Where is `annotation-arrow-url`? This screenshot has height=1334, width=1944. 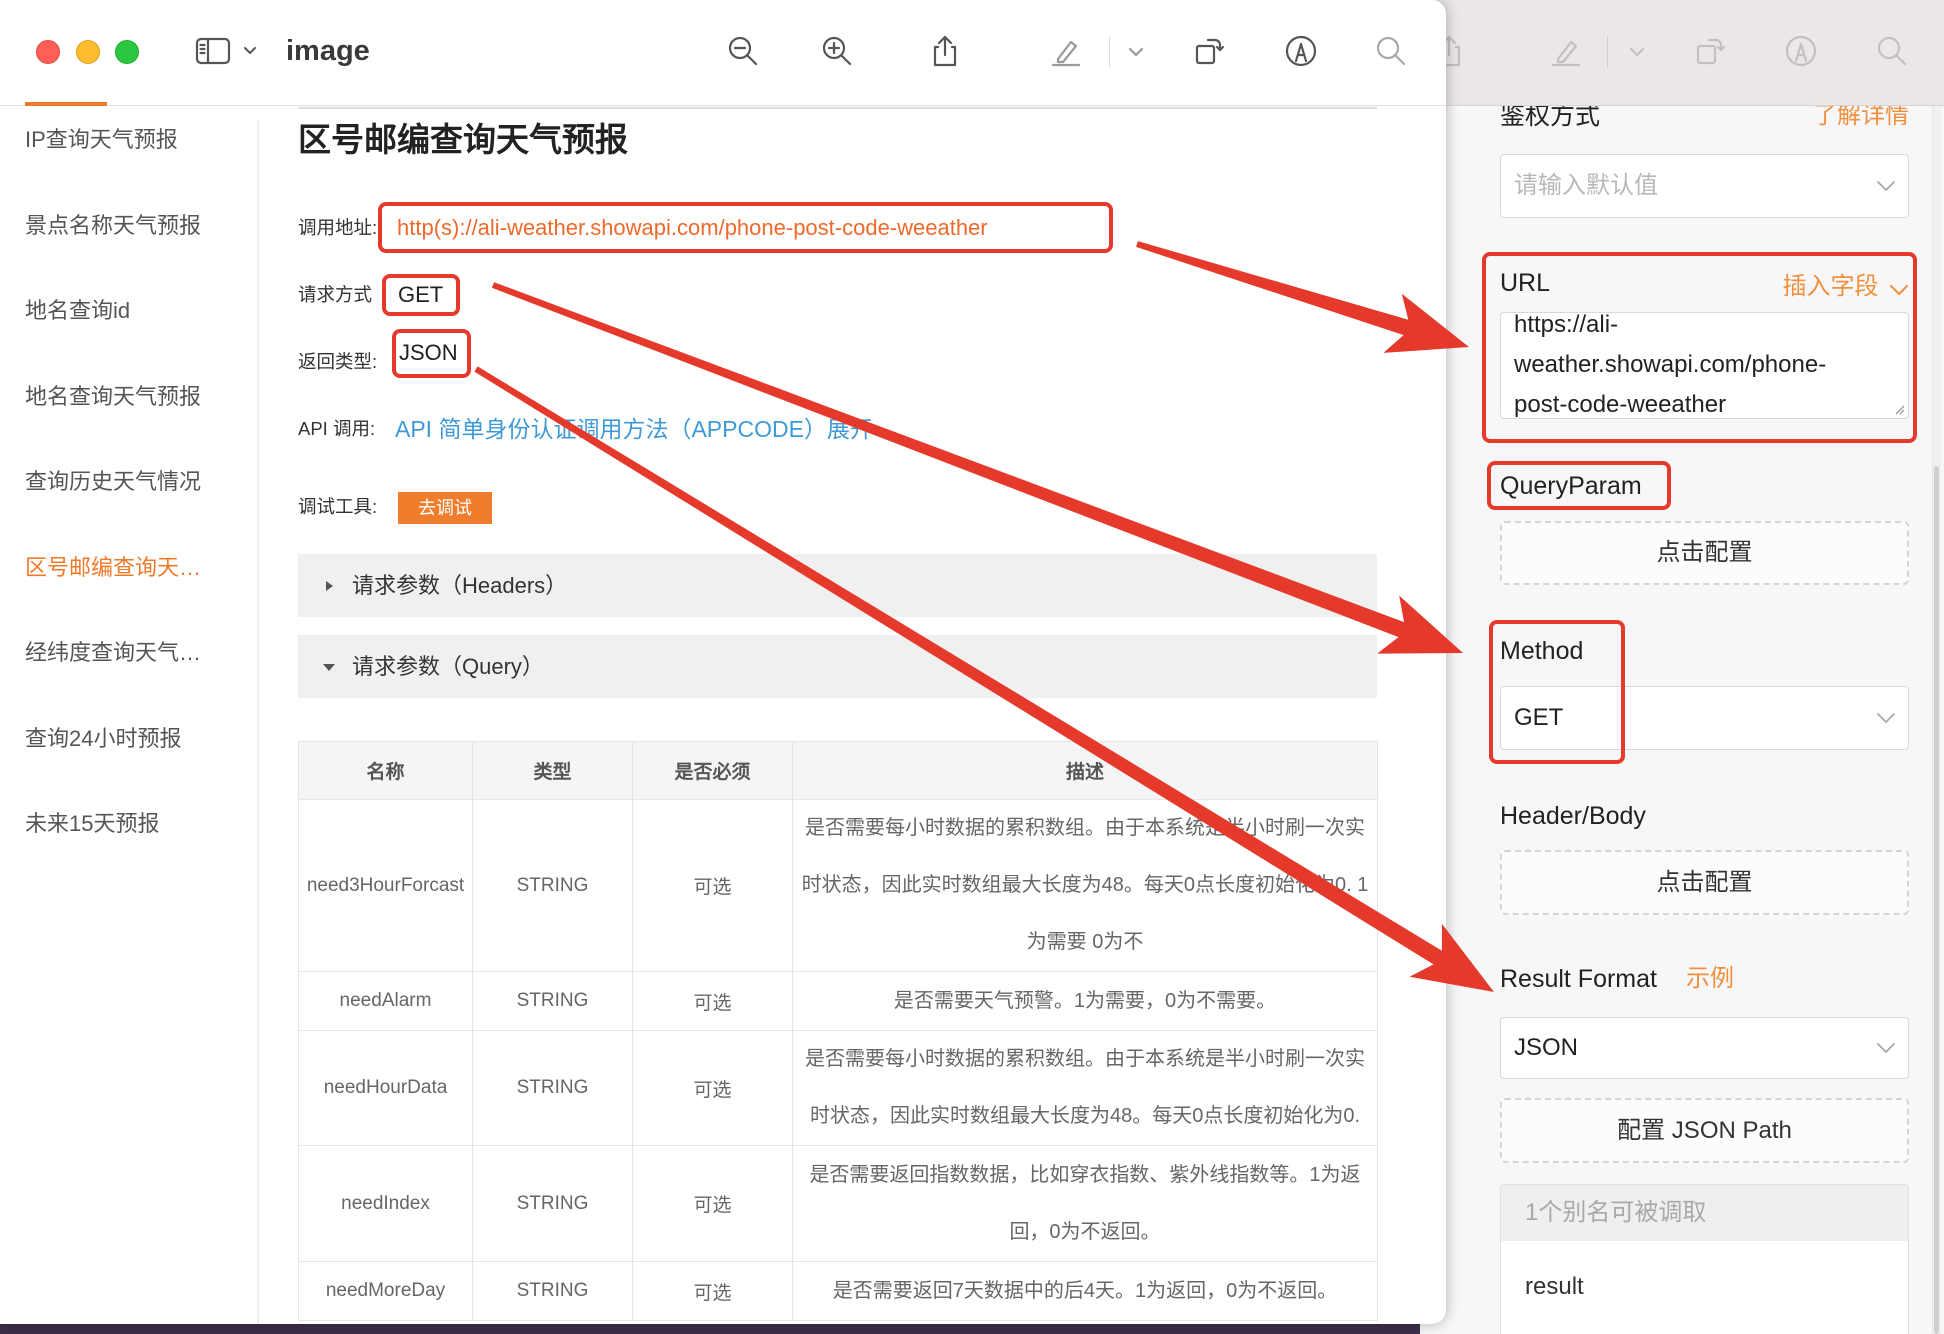
annotation-arrow-url is located at coordinates (1302, 297).